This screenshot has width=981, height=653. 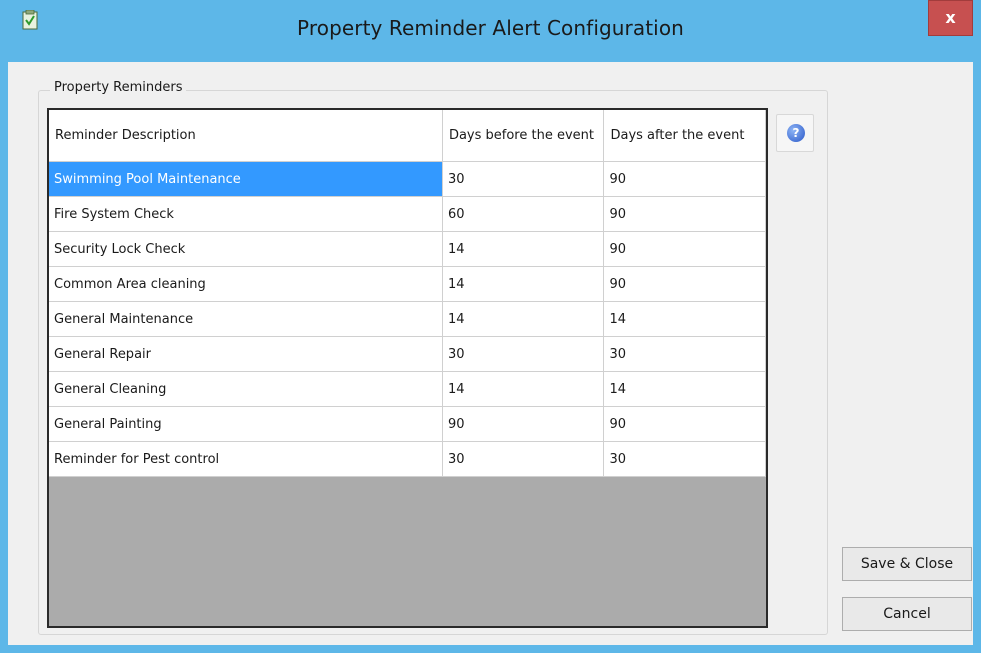 I want to click on title-bar: Property Reminder Alert Configuration x, so click(x=490, y=31).